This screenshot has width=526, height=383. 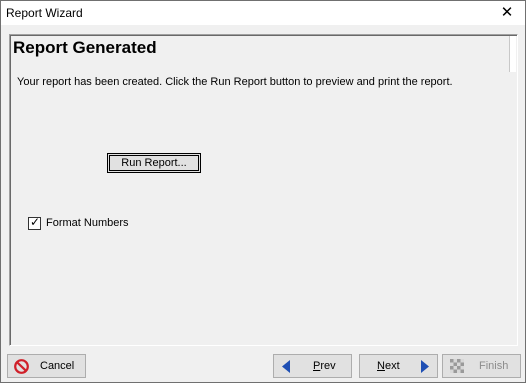 I want to click on close-icon: ✕, so click(x=507, y=13).